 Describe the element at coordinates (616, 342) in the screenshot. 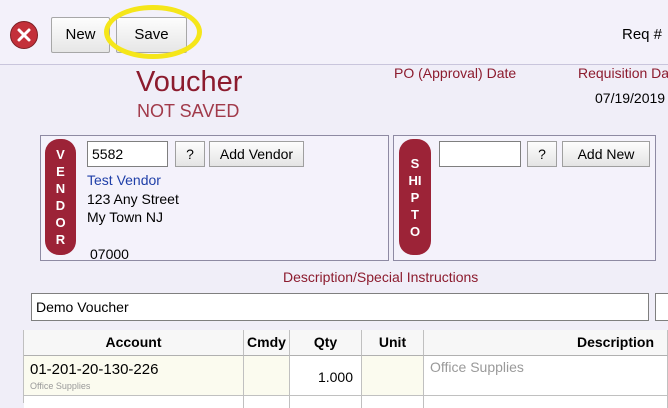

I see `column-header-description-label: Description` at that location.